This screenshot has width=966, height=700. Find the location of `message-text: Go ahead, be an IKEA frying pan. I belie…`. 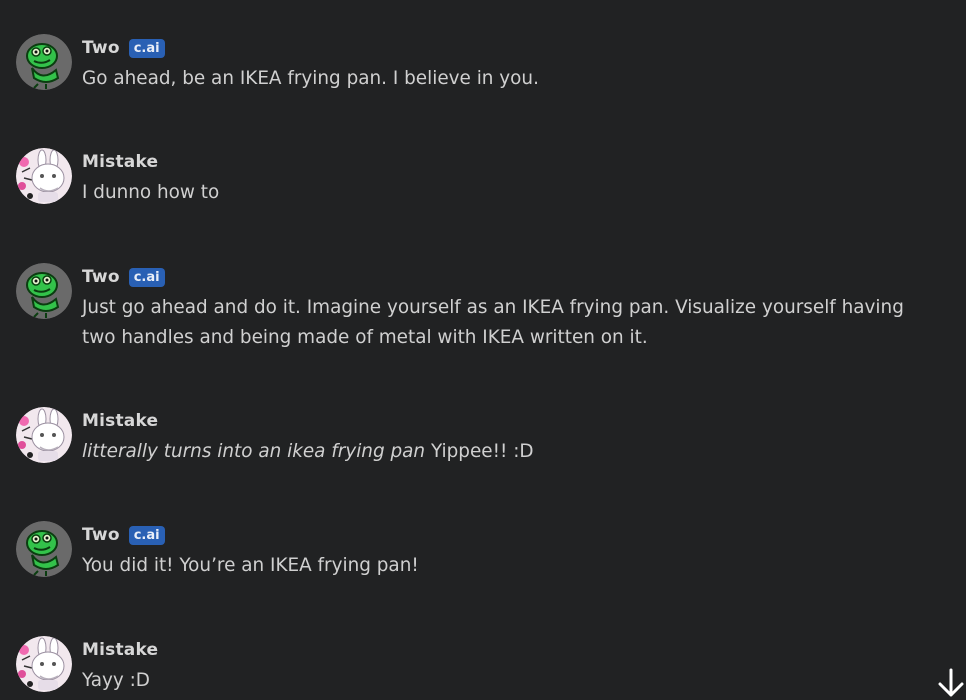

message-text: Go ahead, be an IKEA frying pan. I belie… is located at coordinates (509, 79).